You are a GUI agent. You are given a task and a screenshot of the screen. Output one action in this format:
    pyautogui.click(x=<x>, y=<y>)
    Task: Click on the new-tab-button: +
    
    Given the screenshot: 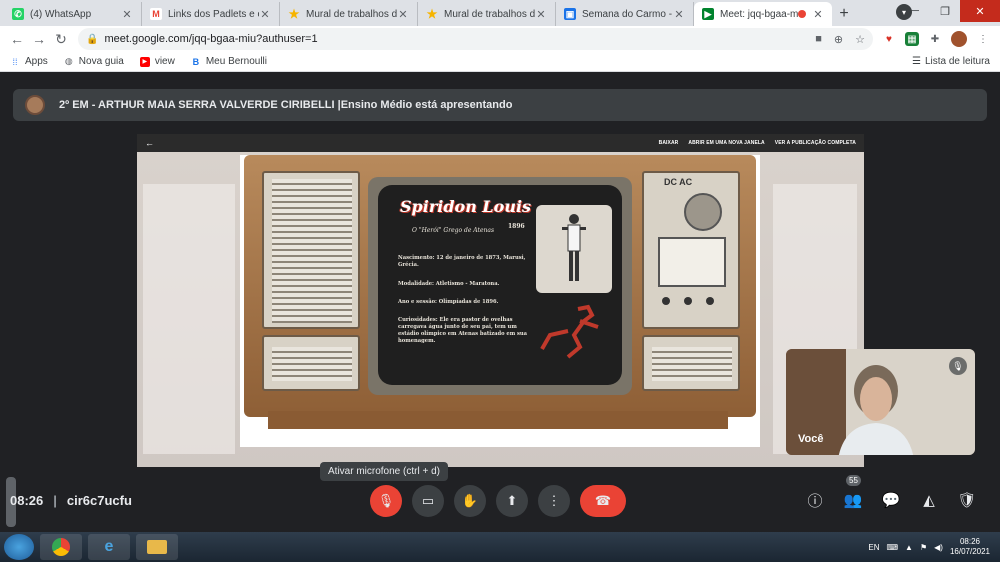 What is the action you would take?
    pyautogui.click(x=844, y=14)
    